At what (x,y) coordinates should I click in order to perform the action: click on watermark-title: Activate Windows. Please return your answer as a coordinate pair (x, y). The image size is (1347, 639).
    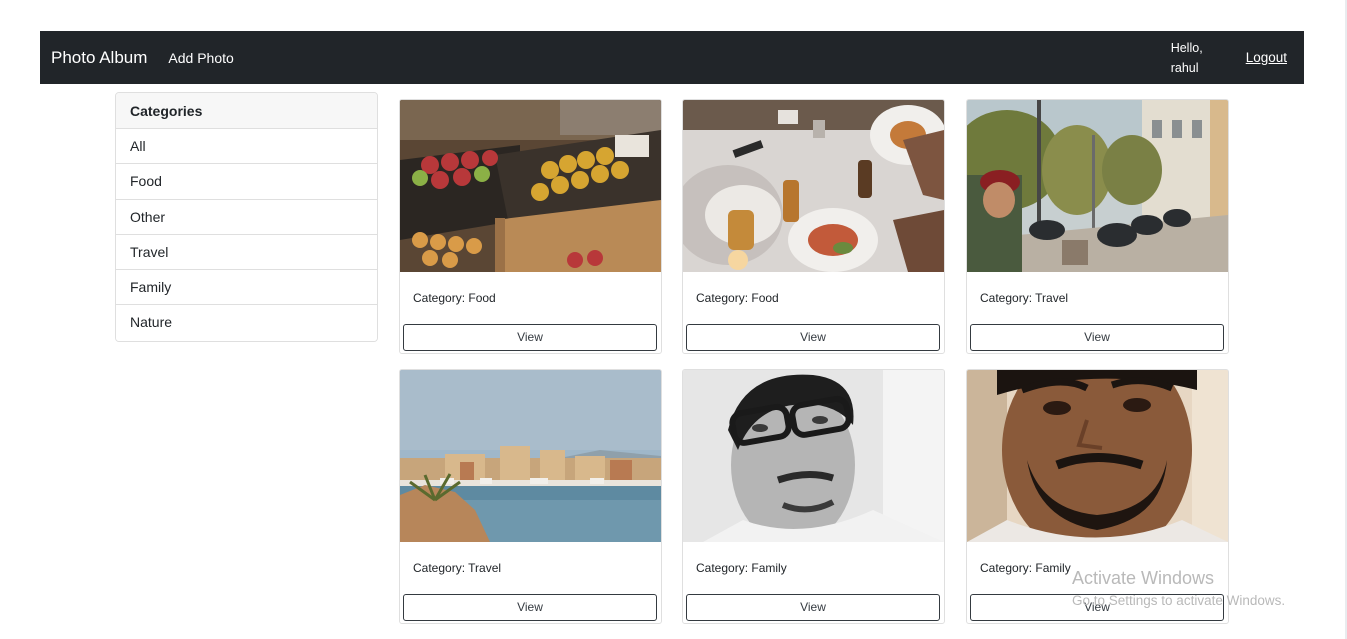
    Looking at the image, I should click on (1143, 578).